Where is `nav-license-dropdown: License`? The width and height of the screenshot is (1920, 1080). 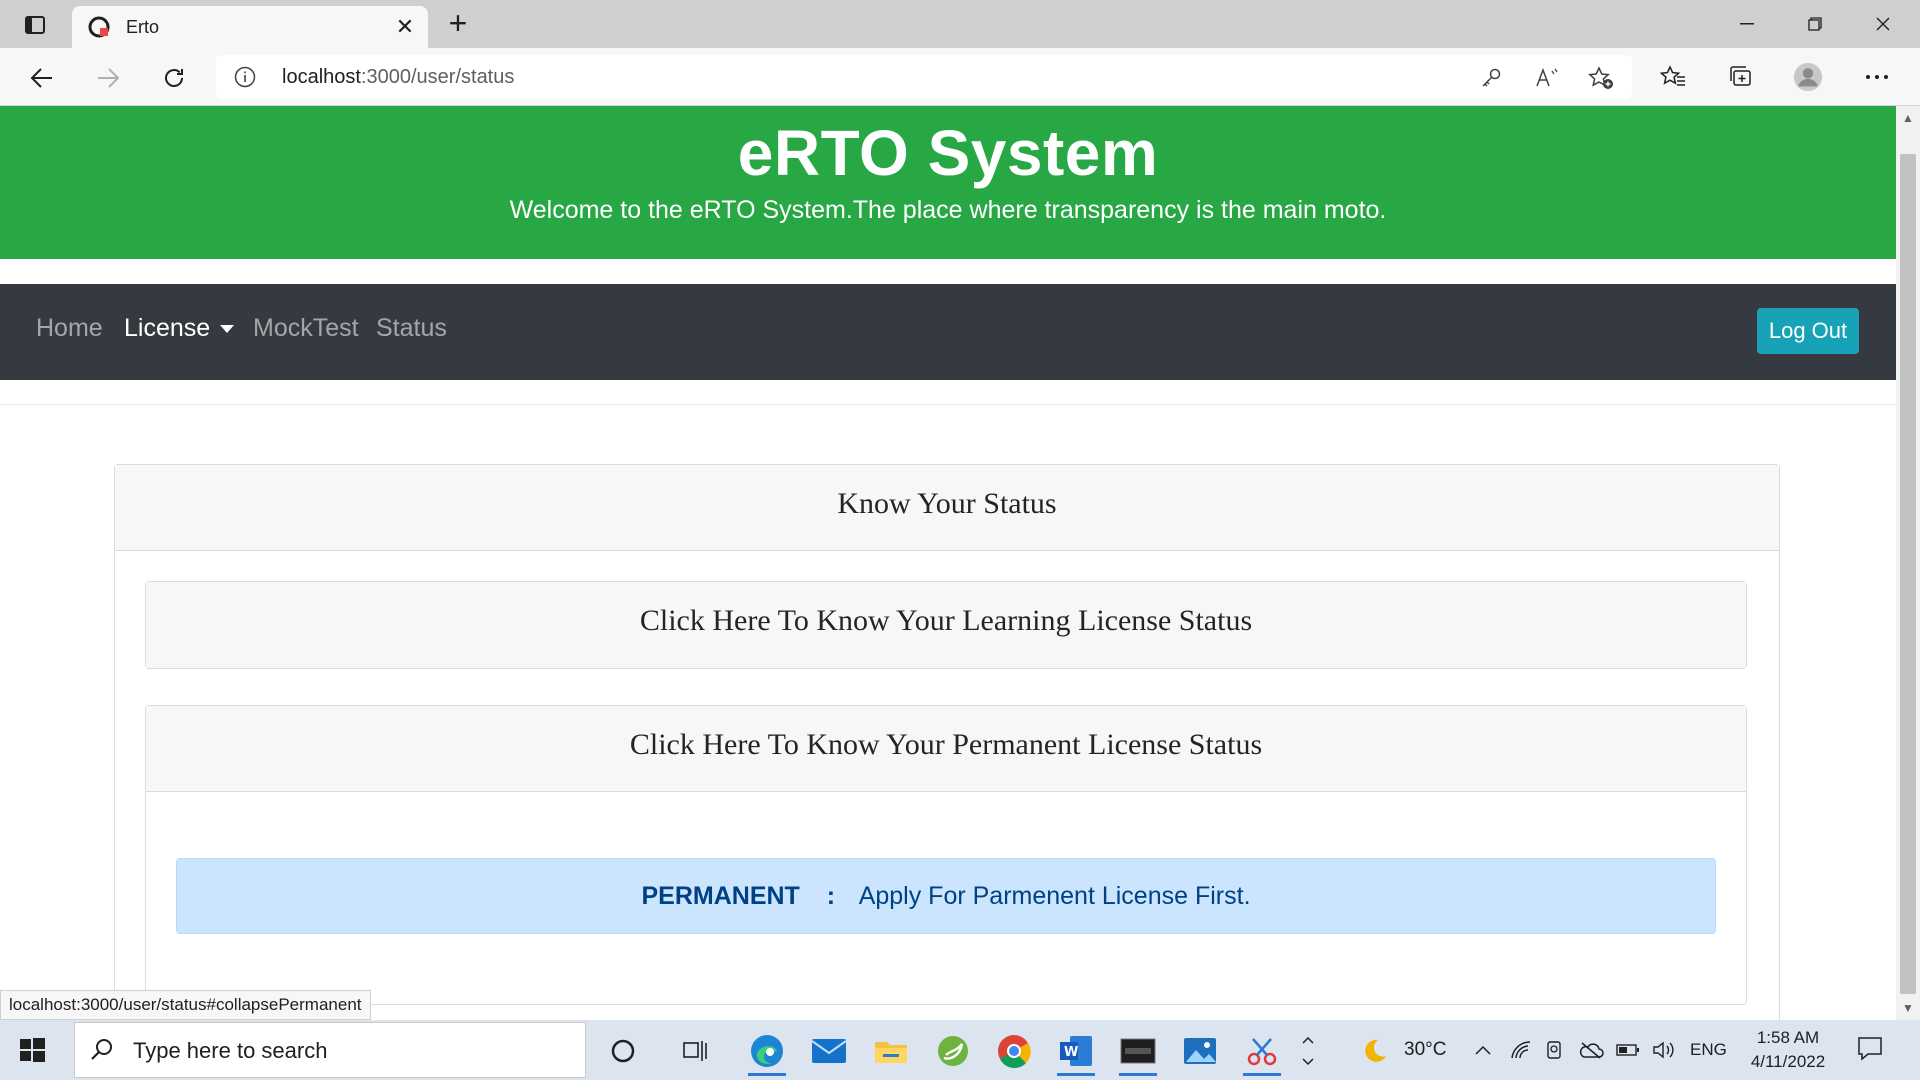
nav-license-dropdown: License is located at coordinates (179, 328).